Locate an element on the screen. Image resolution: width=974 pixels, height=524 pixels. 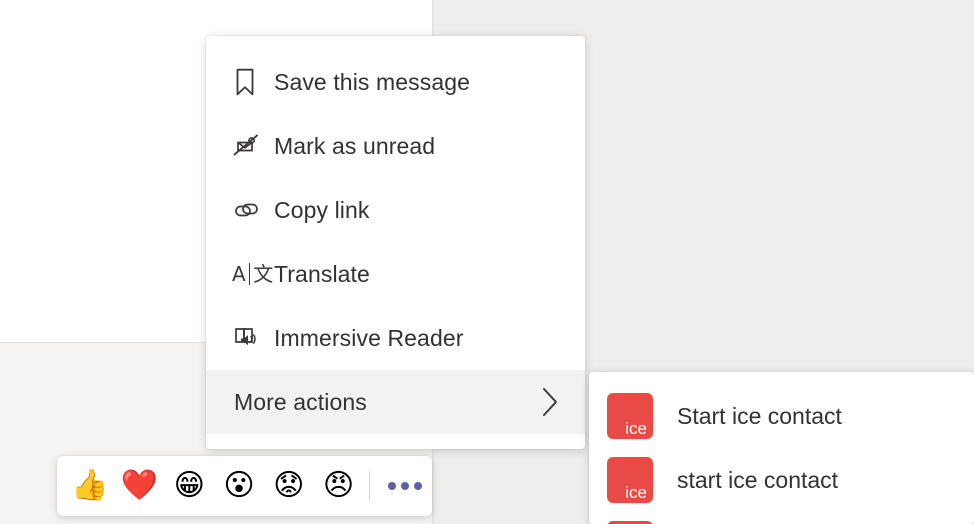
reaction-bar: 👍 ❤️ 😁 😮 😟 😠 is located at coordinates (244, 486).